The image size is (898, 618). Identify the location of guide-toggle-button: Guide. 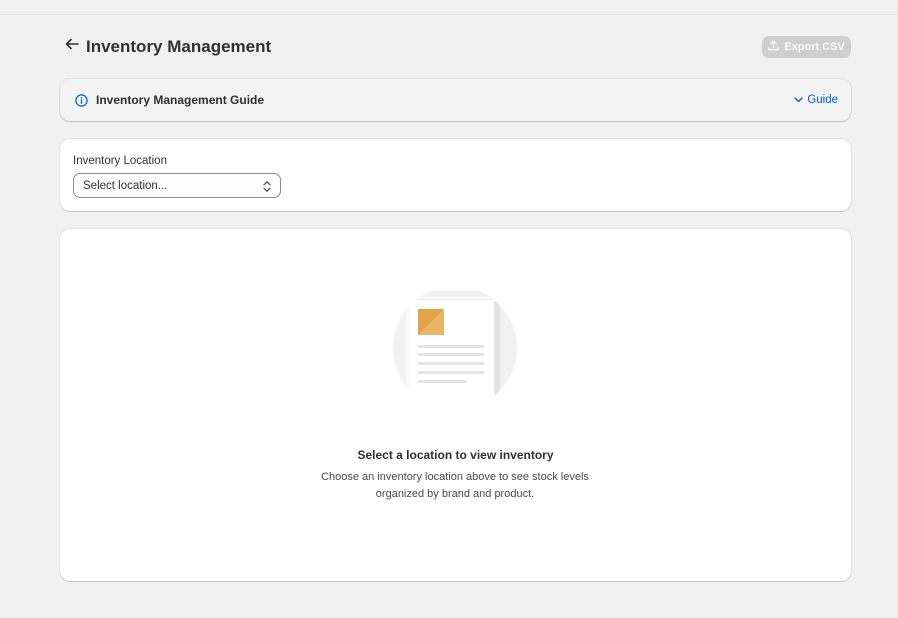
(816, 100).